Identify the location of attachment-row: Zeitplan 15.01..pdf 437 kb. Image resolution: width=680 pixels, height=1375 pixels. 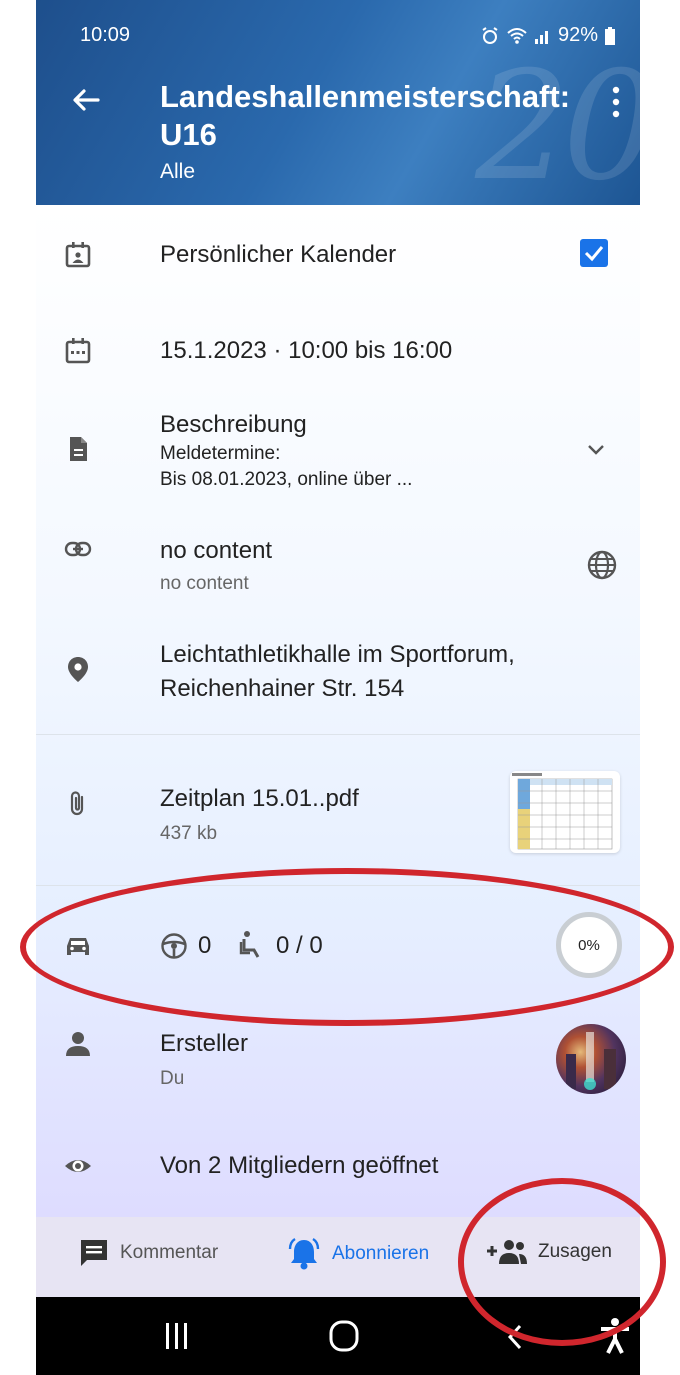
(338, 810).